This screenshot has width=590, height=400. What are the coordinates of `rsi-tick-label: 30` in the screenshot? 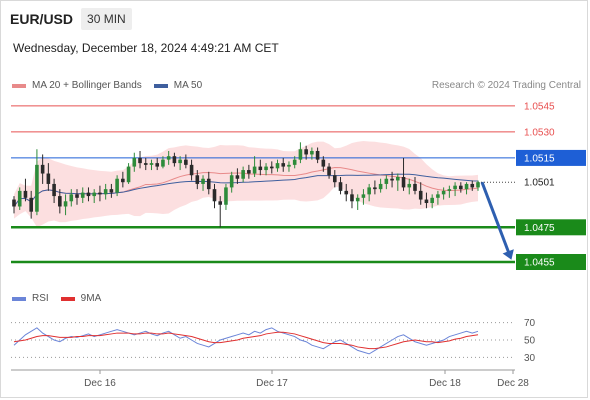 It's located at (530, 358).